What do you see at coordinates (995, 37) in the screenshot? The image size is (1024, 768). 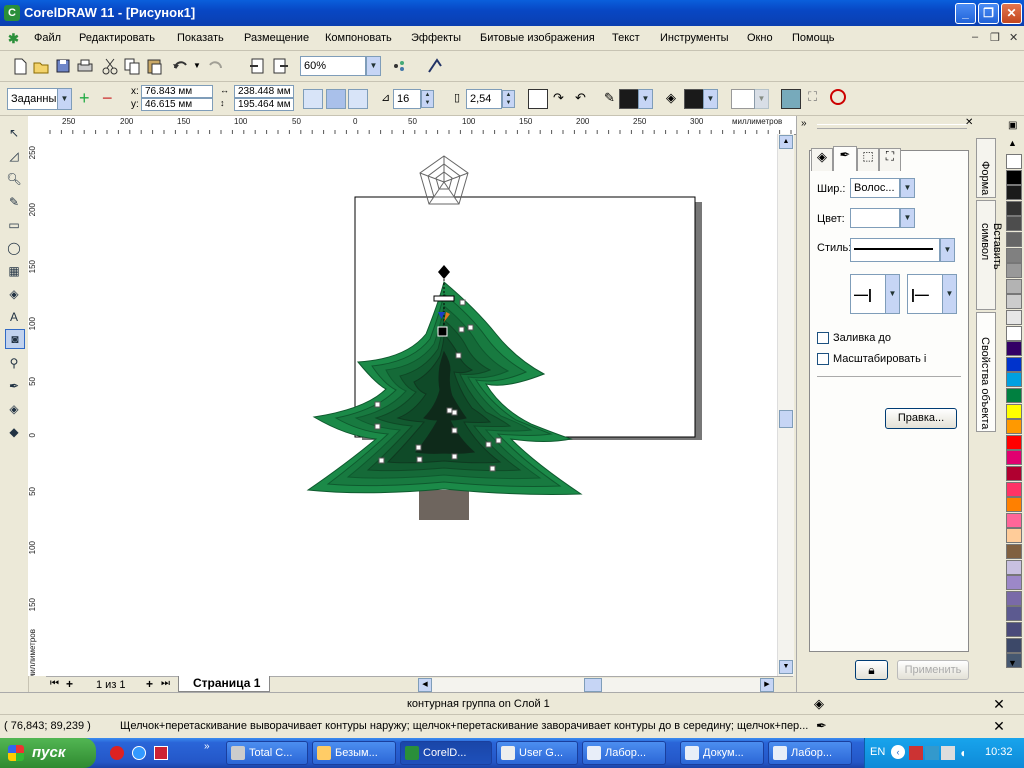 I see `mdi-restore-icon: ❐` at bounding box center [995, 37].